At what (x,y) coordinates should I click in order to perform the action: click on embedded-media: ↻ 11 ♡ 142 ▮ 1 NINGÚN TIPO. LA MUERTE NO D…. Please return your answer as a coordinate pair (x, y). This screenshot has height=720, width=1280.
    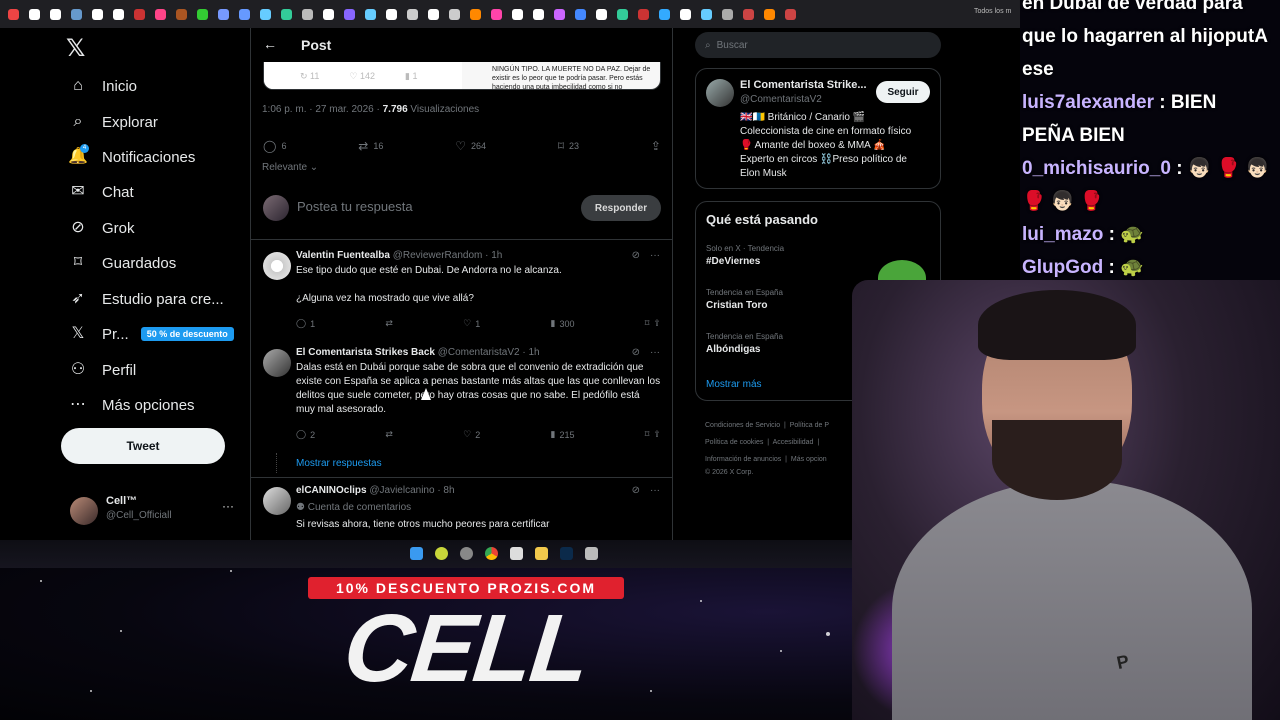
    Looking at the image, I should click on (462, 76).